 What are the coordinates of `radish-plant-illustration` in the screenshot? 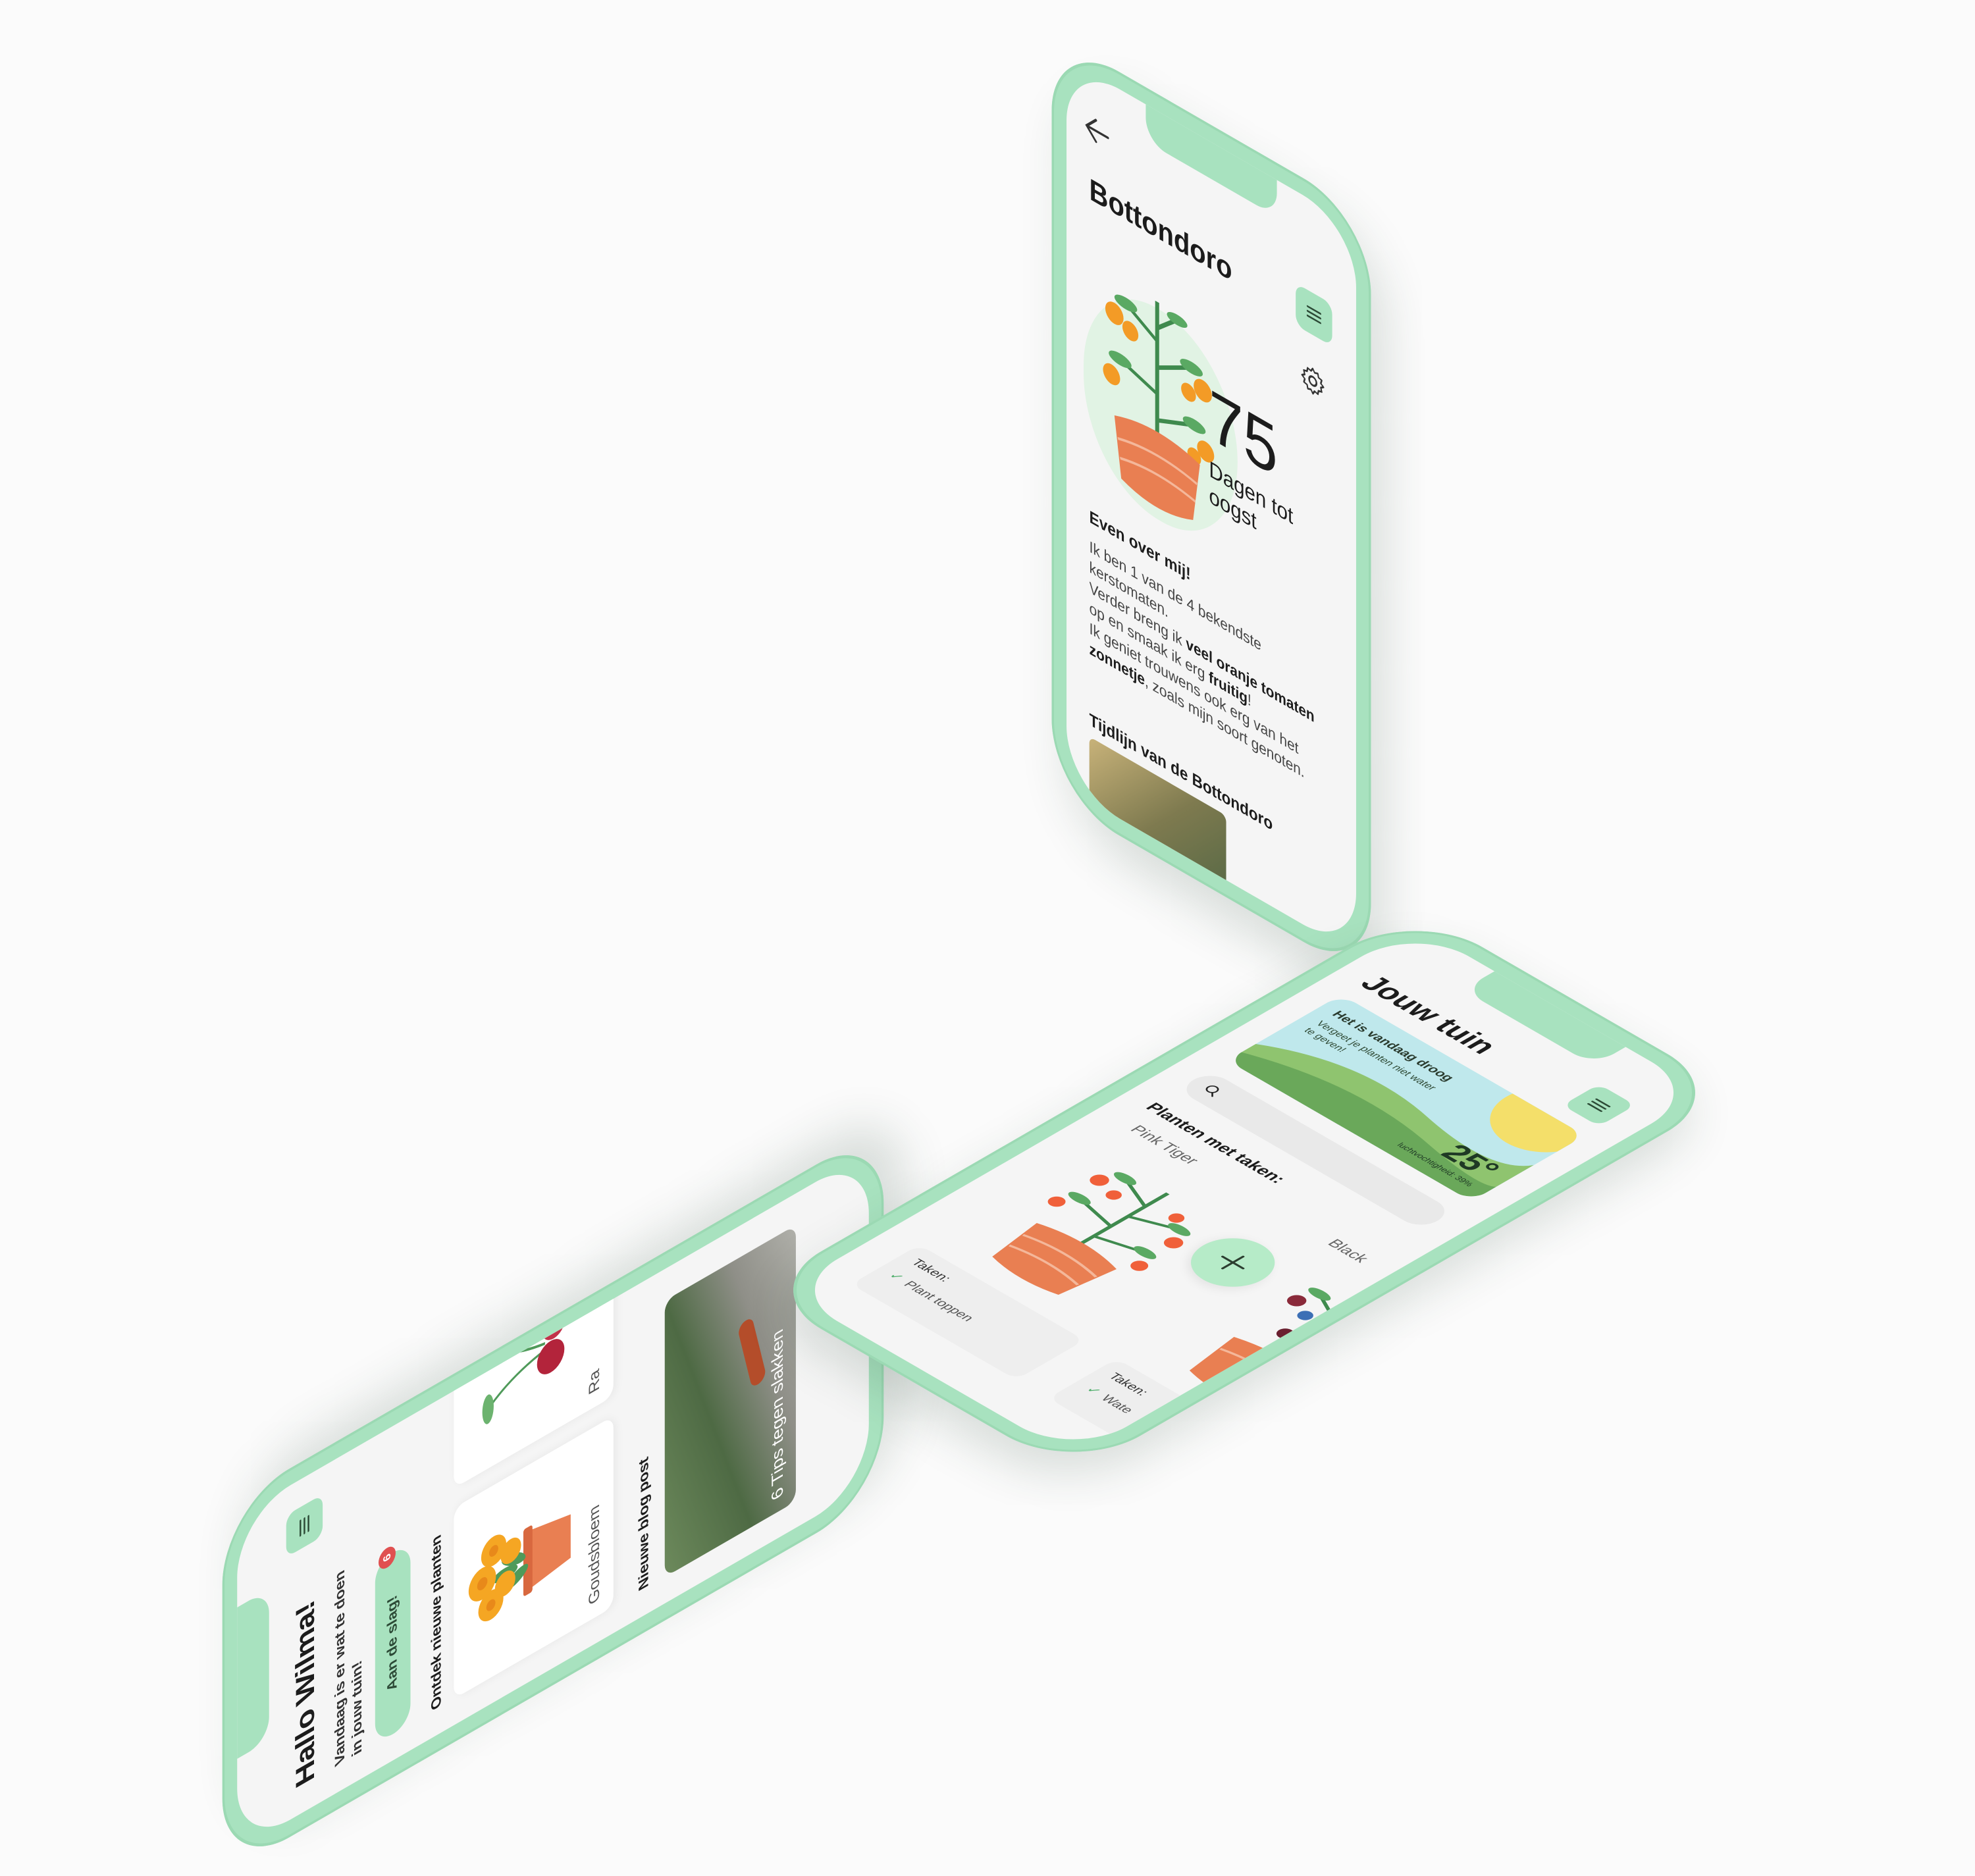 It's located at (521, 1367).